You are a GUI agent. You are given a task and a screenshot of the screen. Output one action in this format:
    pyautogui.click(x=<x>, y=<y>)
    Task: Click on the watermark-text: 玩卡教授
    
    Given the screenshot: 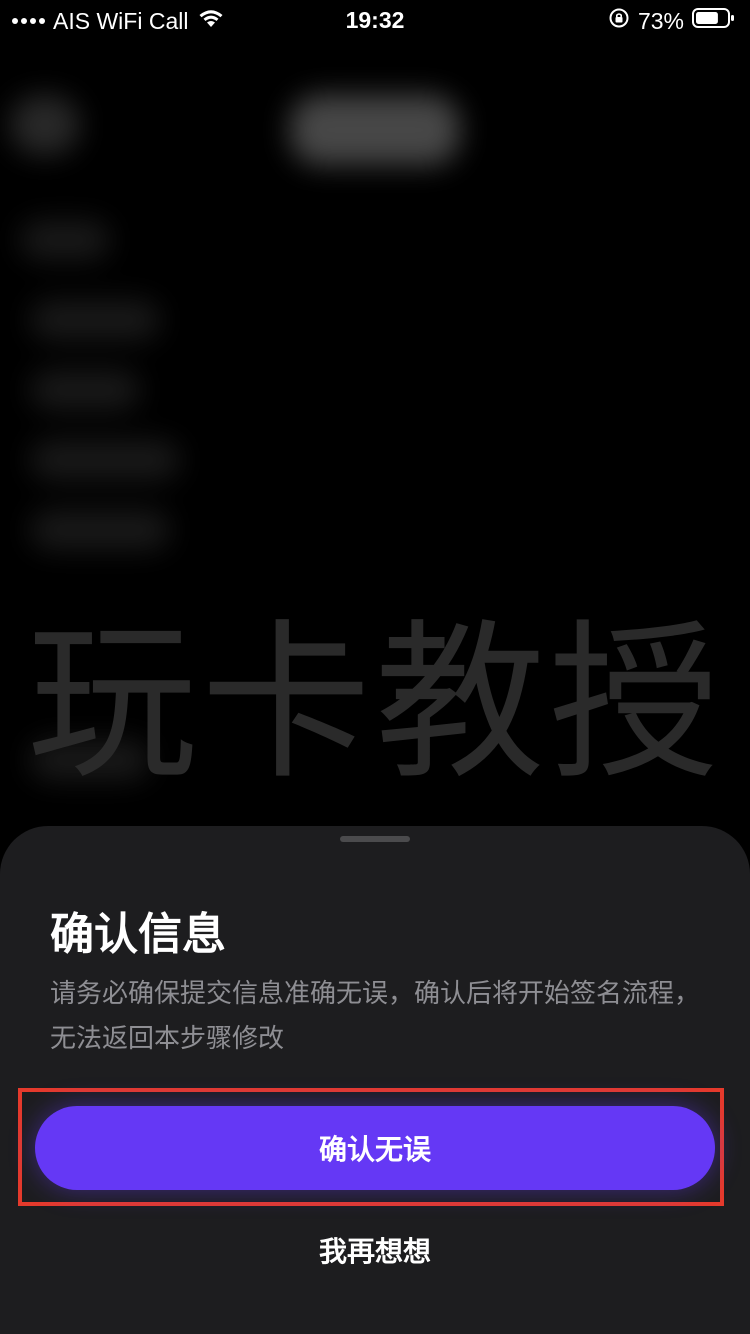 What is the action you would take?
    pyautogui.click(x=374, y=704)
    